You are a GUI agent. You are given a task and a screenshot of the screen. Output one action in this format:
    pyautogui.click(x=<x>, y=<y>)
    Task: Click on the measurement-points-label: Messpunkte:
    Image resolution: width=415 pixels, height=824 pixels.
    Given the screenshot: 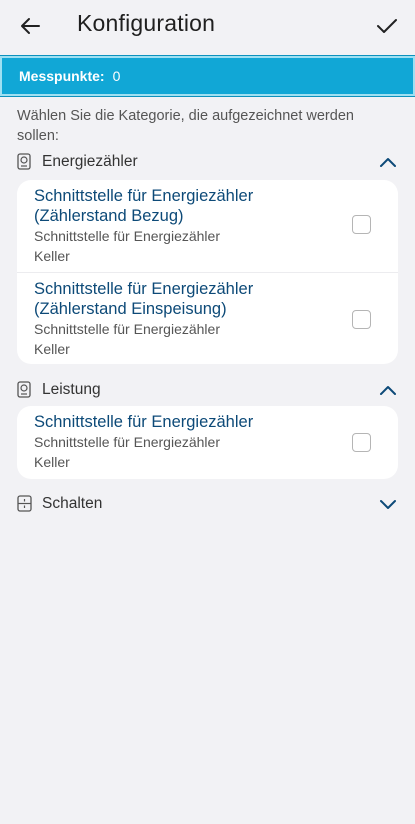 What is the action you would take?
    pyautogui.click(x=62, y=76)
    